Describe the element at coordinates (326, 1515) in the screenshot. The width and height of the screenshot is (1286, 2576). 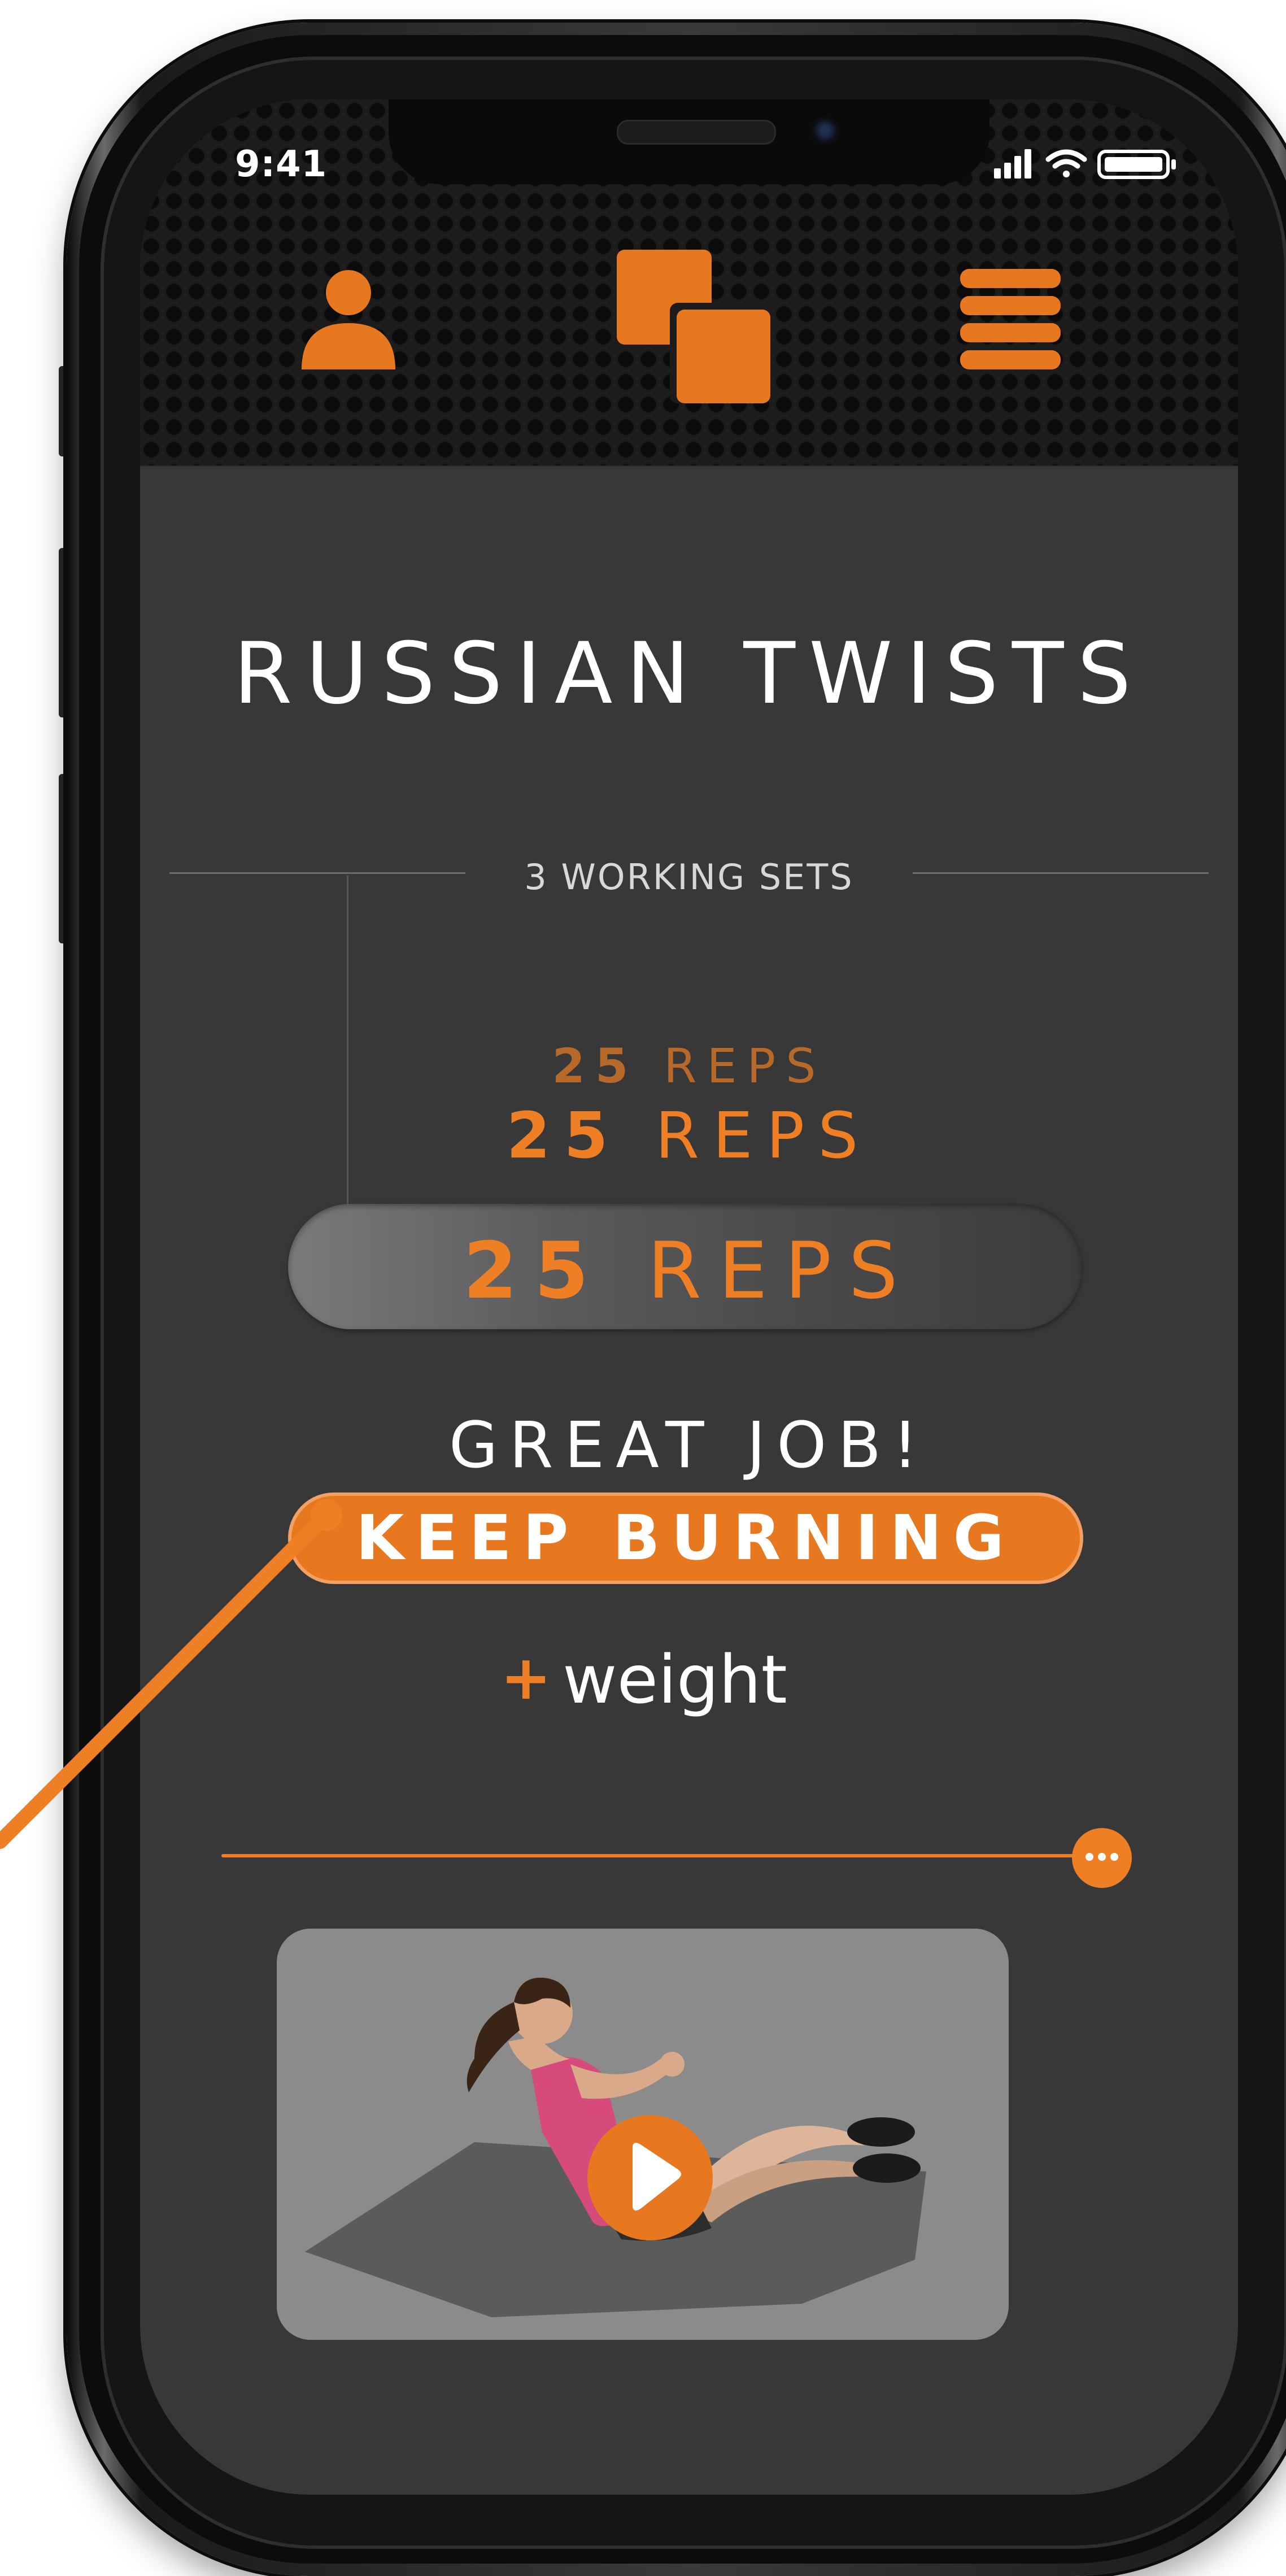
I see `pointer-dot` at that location.